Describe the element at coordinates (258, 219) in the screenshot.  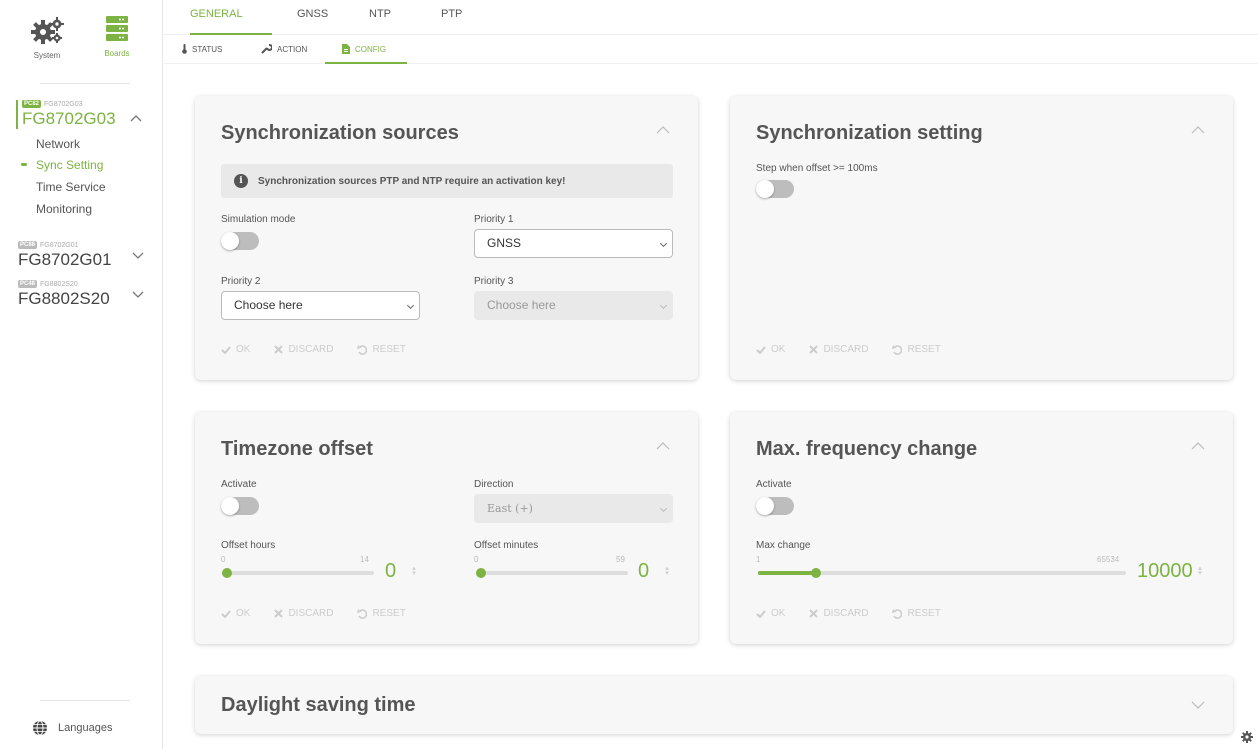
I see `simulation-mode-label: Simulation mode` at that location.